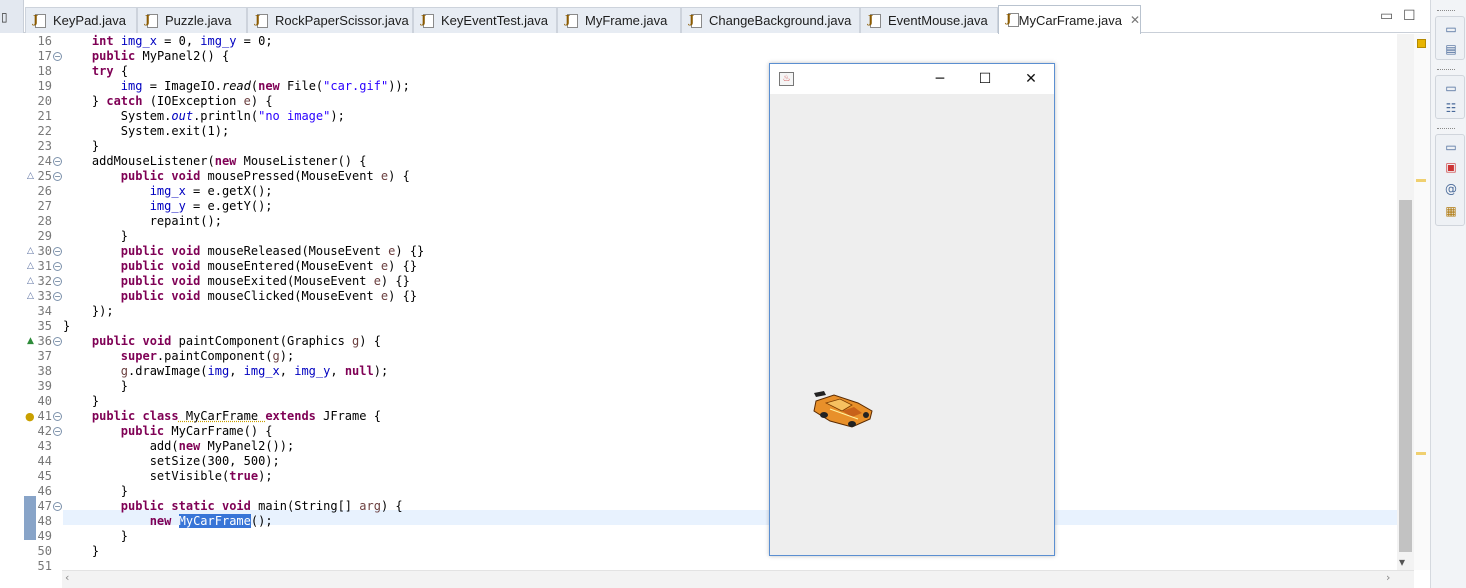  Describe the element at coordinates (211, 476) in the screenshot. I see `code-line: setVisible(true);` at that location.